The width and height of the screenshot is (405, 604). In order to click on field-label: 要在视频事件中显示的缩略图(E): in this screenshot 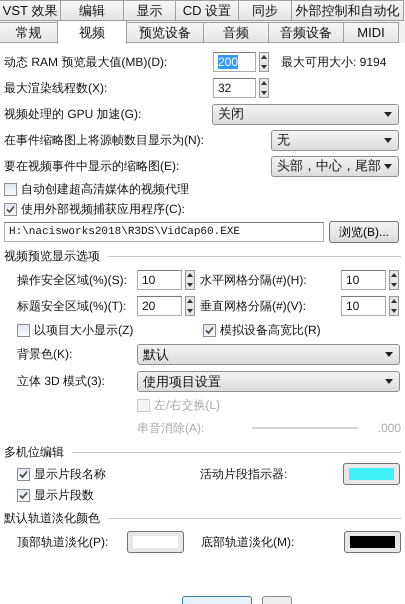, I will do `click(92, 166)`.